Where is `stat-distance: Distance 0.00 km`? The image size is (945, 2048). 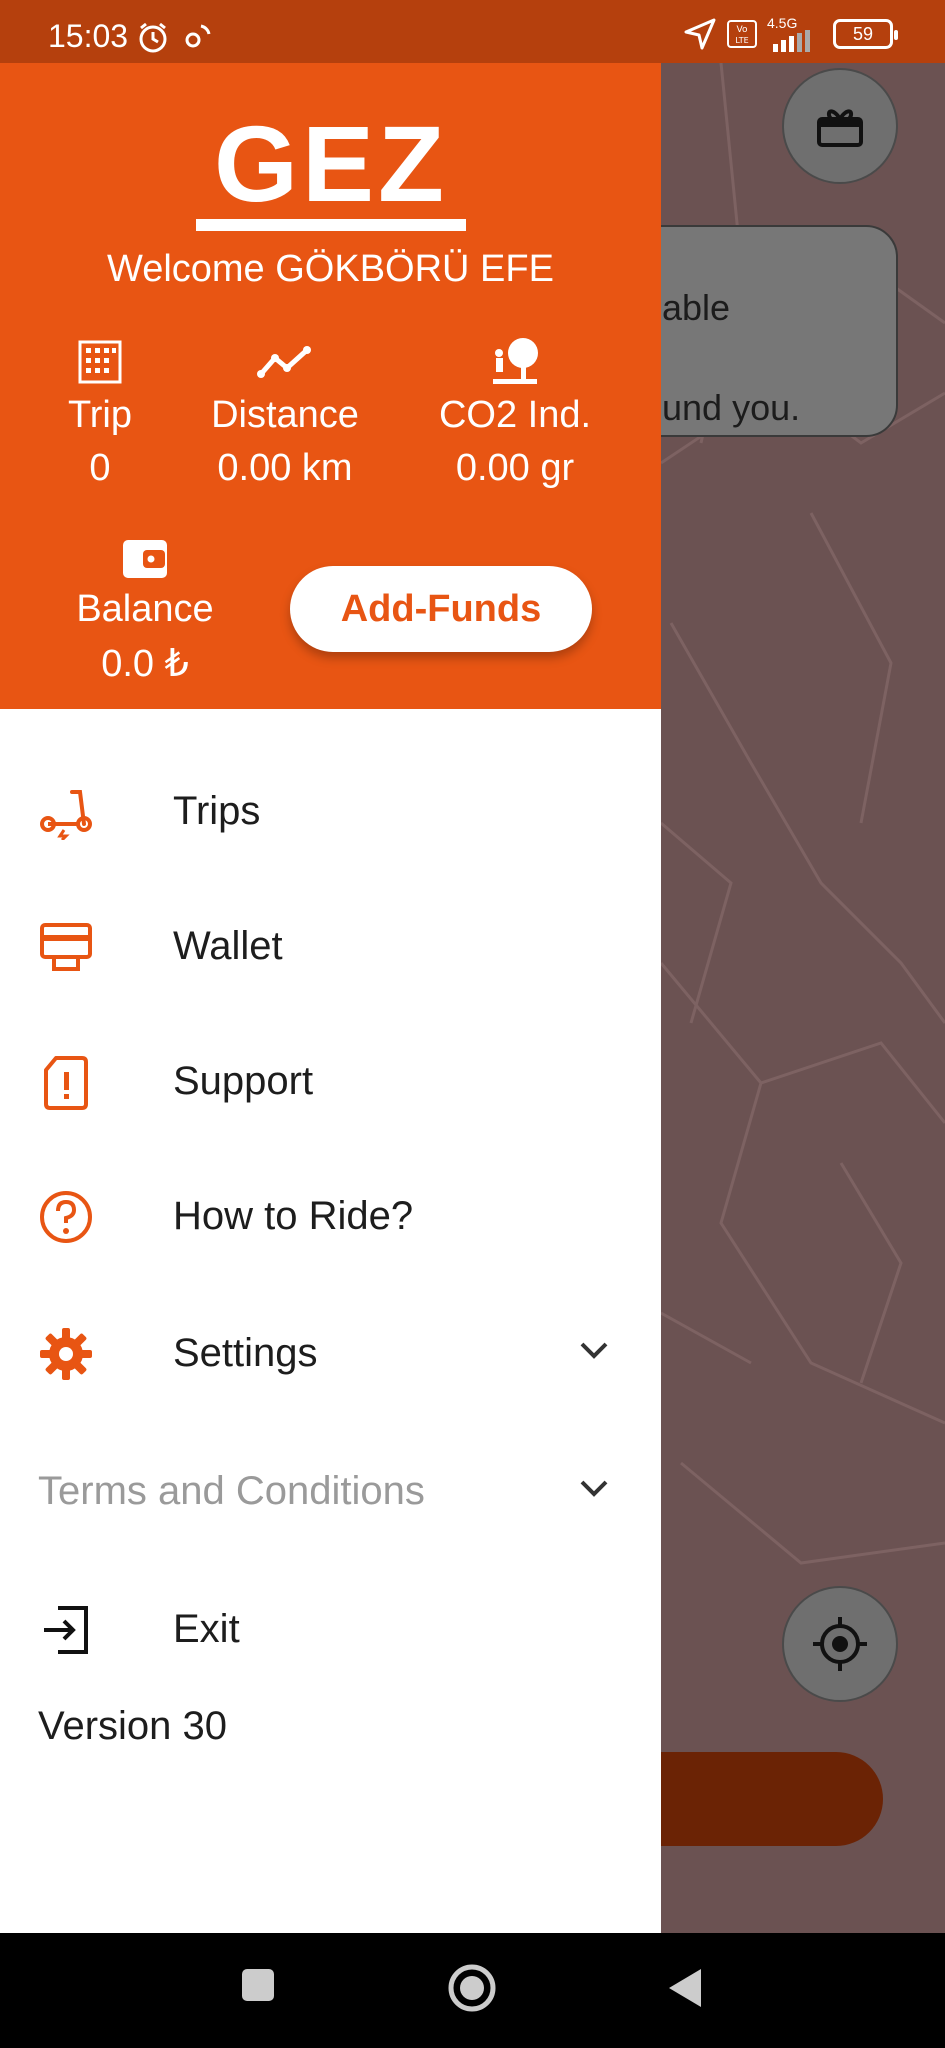 stat-distance: Distance 0.00 km is located at coordinates (285, 414).